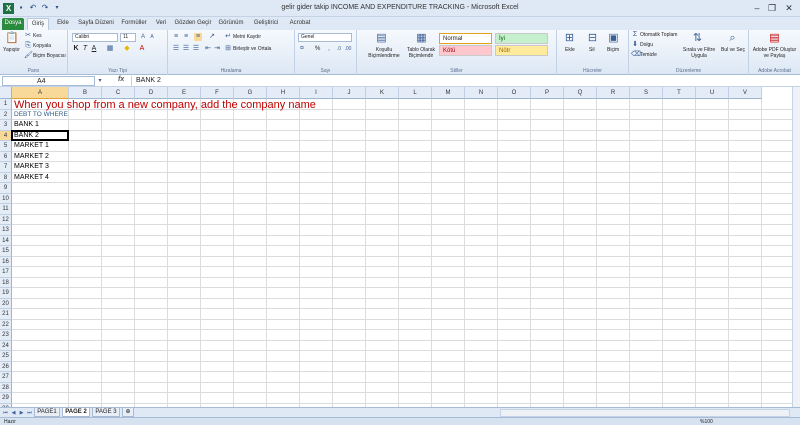 The height and width of the screenshot is (425, 800). I want to click on style-good: İyi, so click(521, 38).